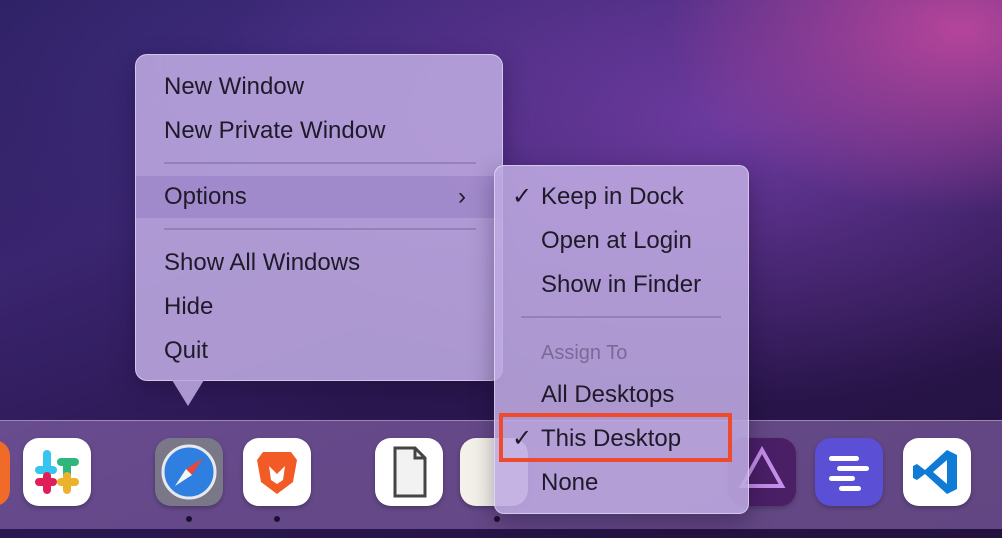 The image size is (1002, 538). I want to click on libreoffice-icon, so click(409, 472).